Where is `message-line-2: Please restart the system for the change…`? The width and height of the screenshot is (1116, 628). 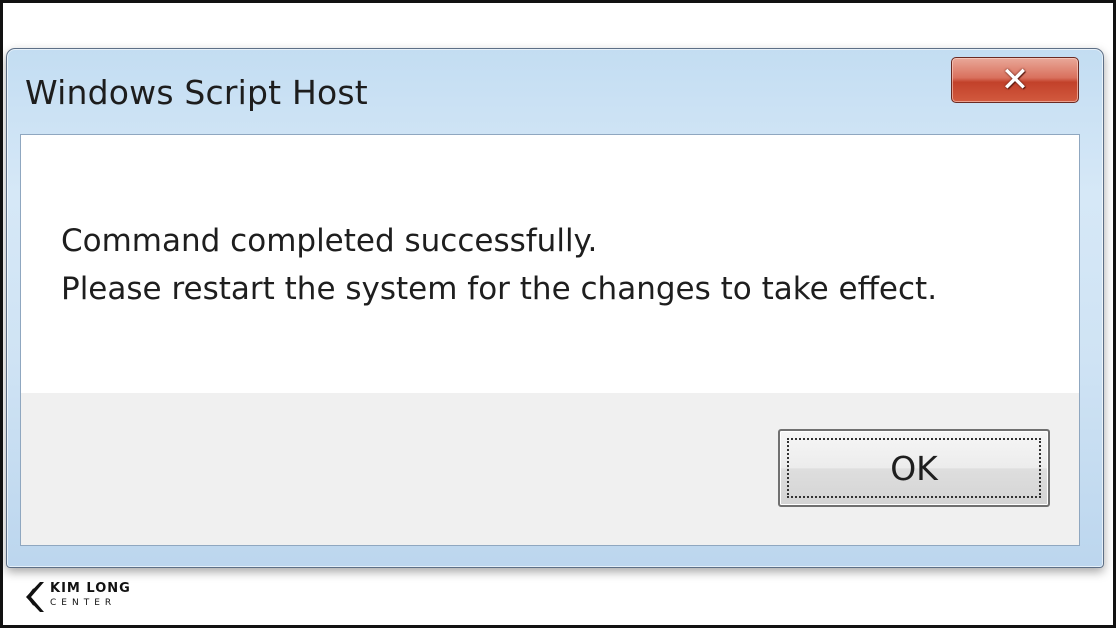 message-line-2: Please restart the system for the change… is located at coordinates (499, 289).